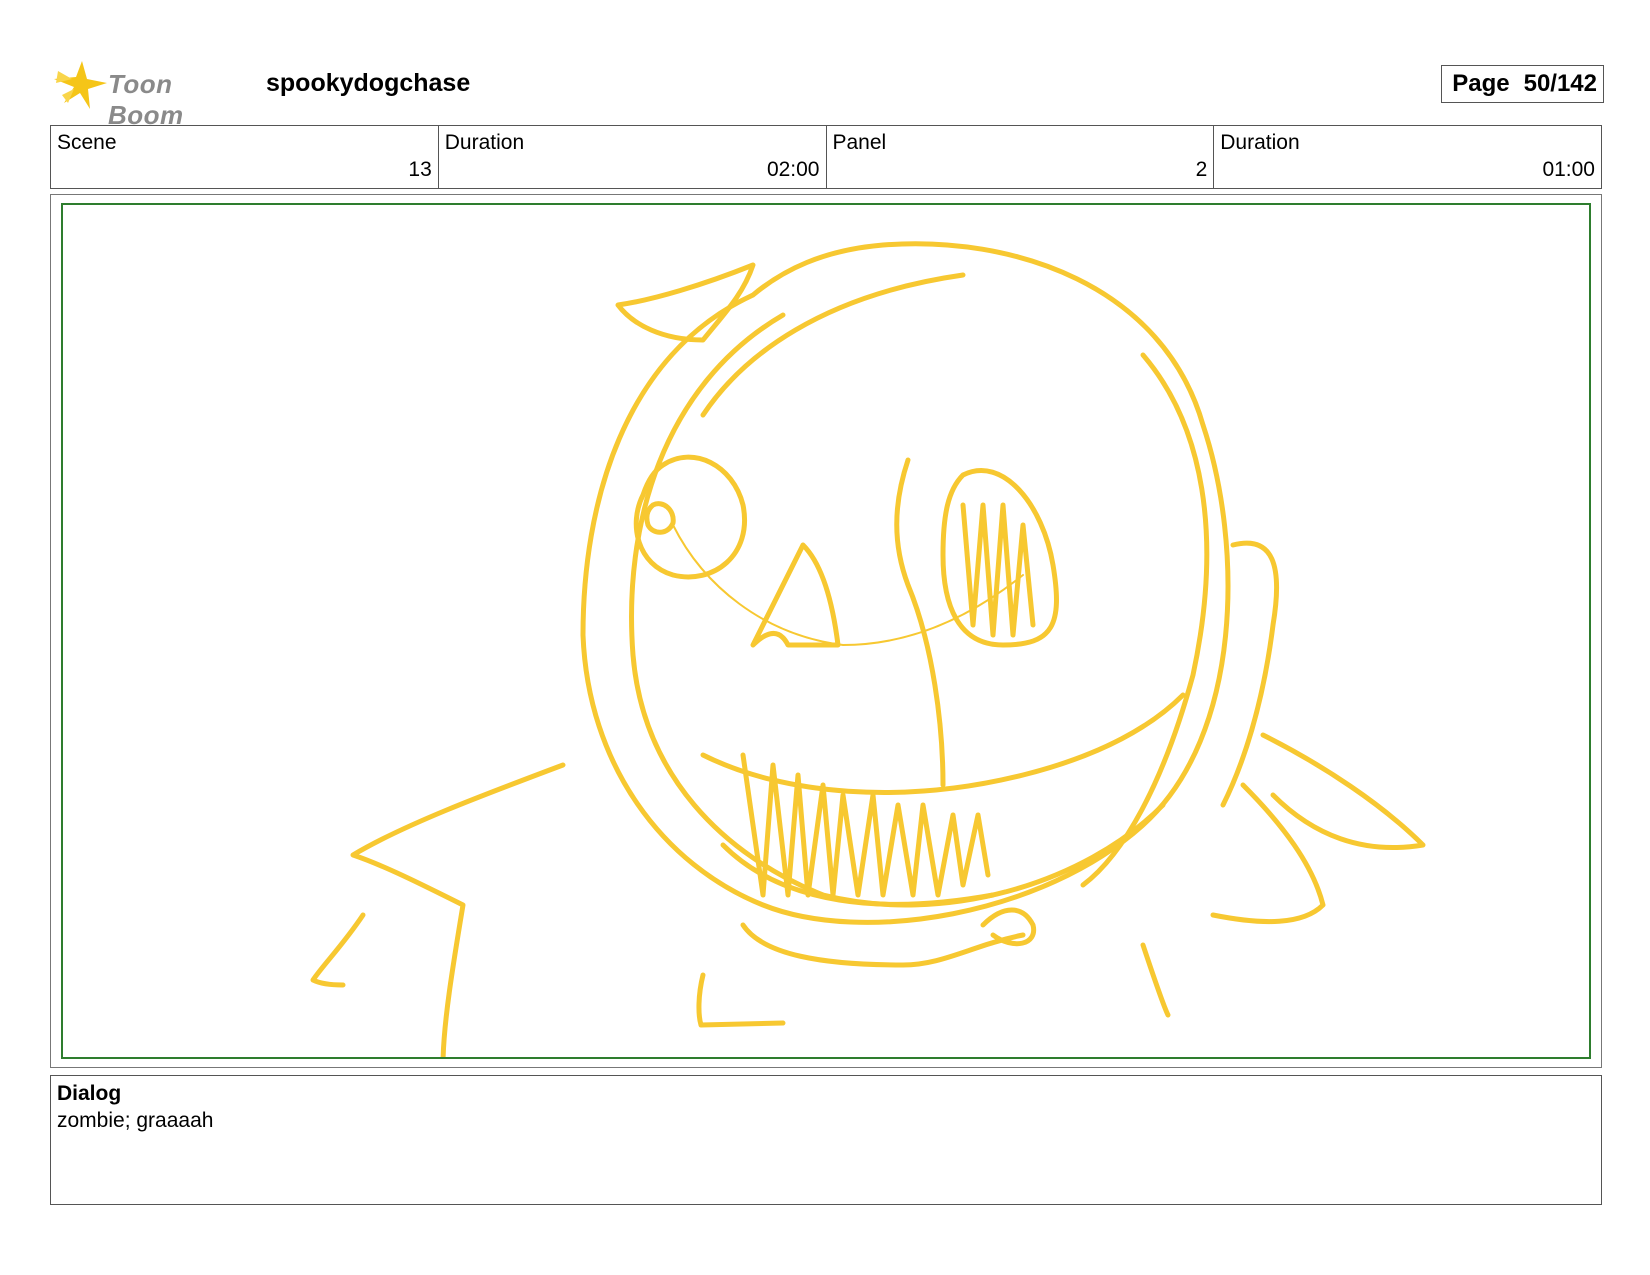 The height and width of the screenshot is (1275, 1650). I want to click on left-arm, so click(338, 950).